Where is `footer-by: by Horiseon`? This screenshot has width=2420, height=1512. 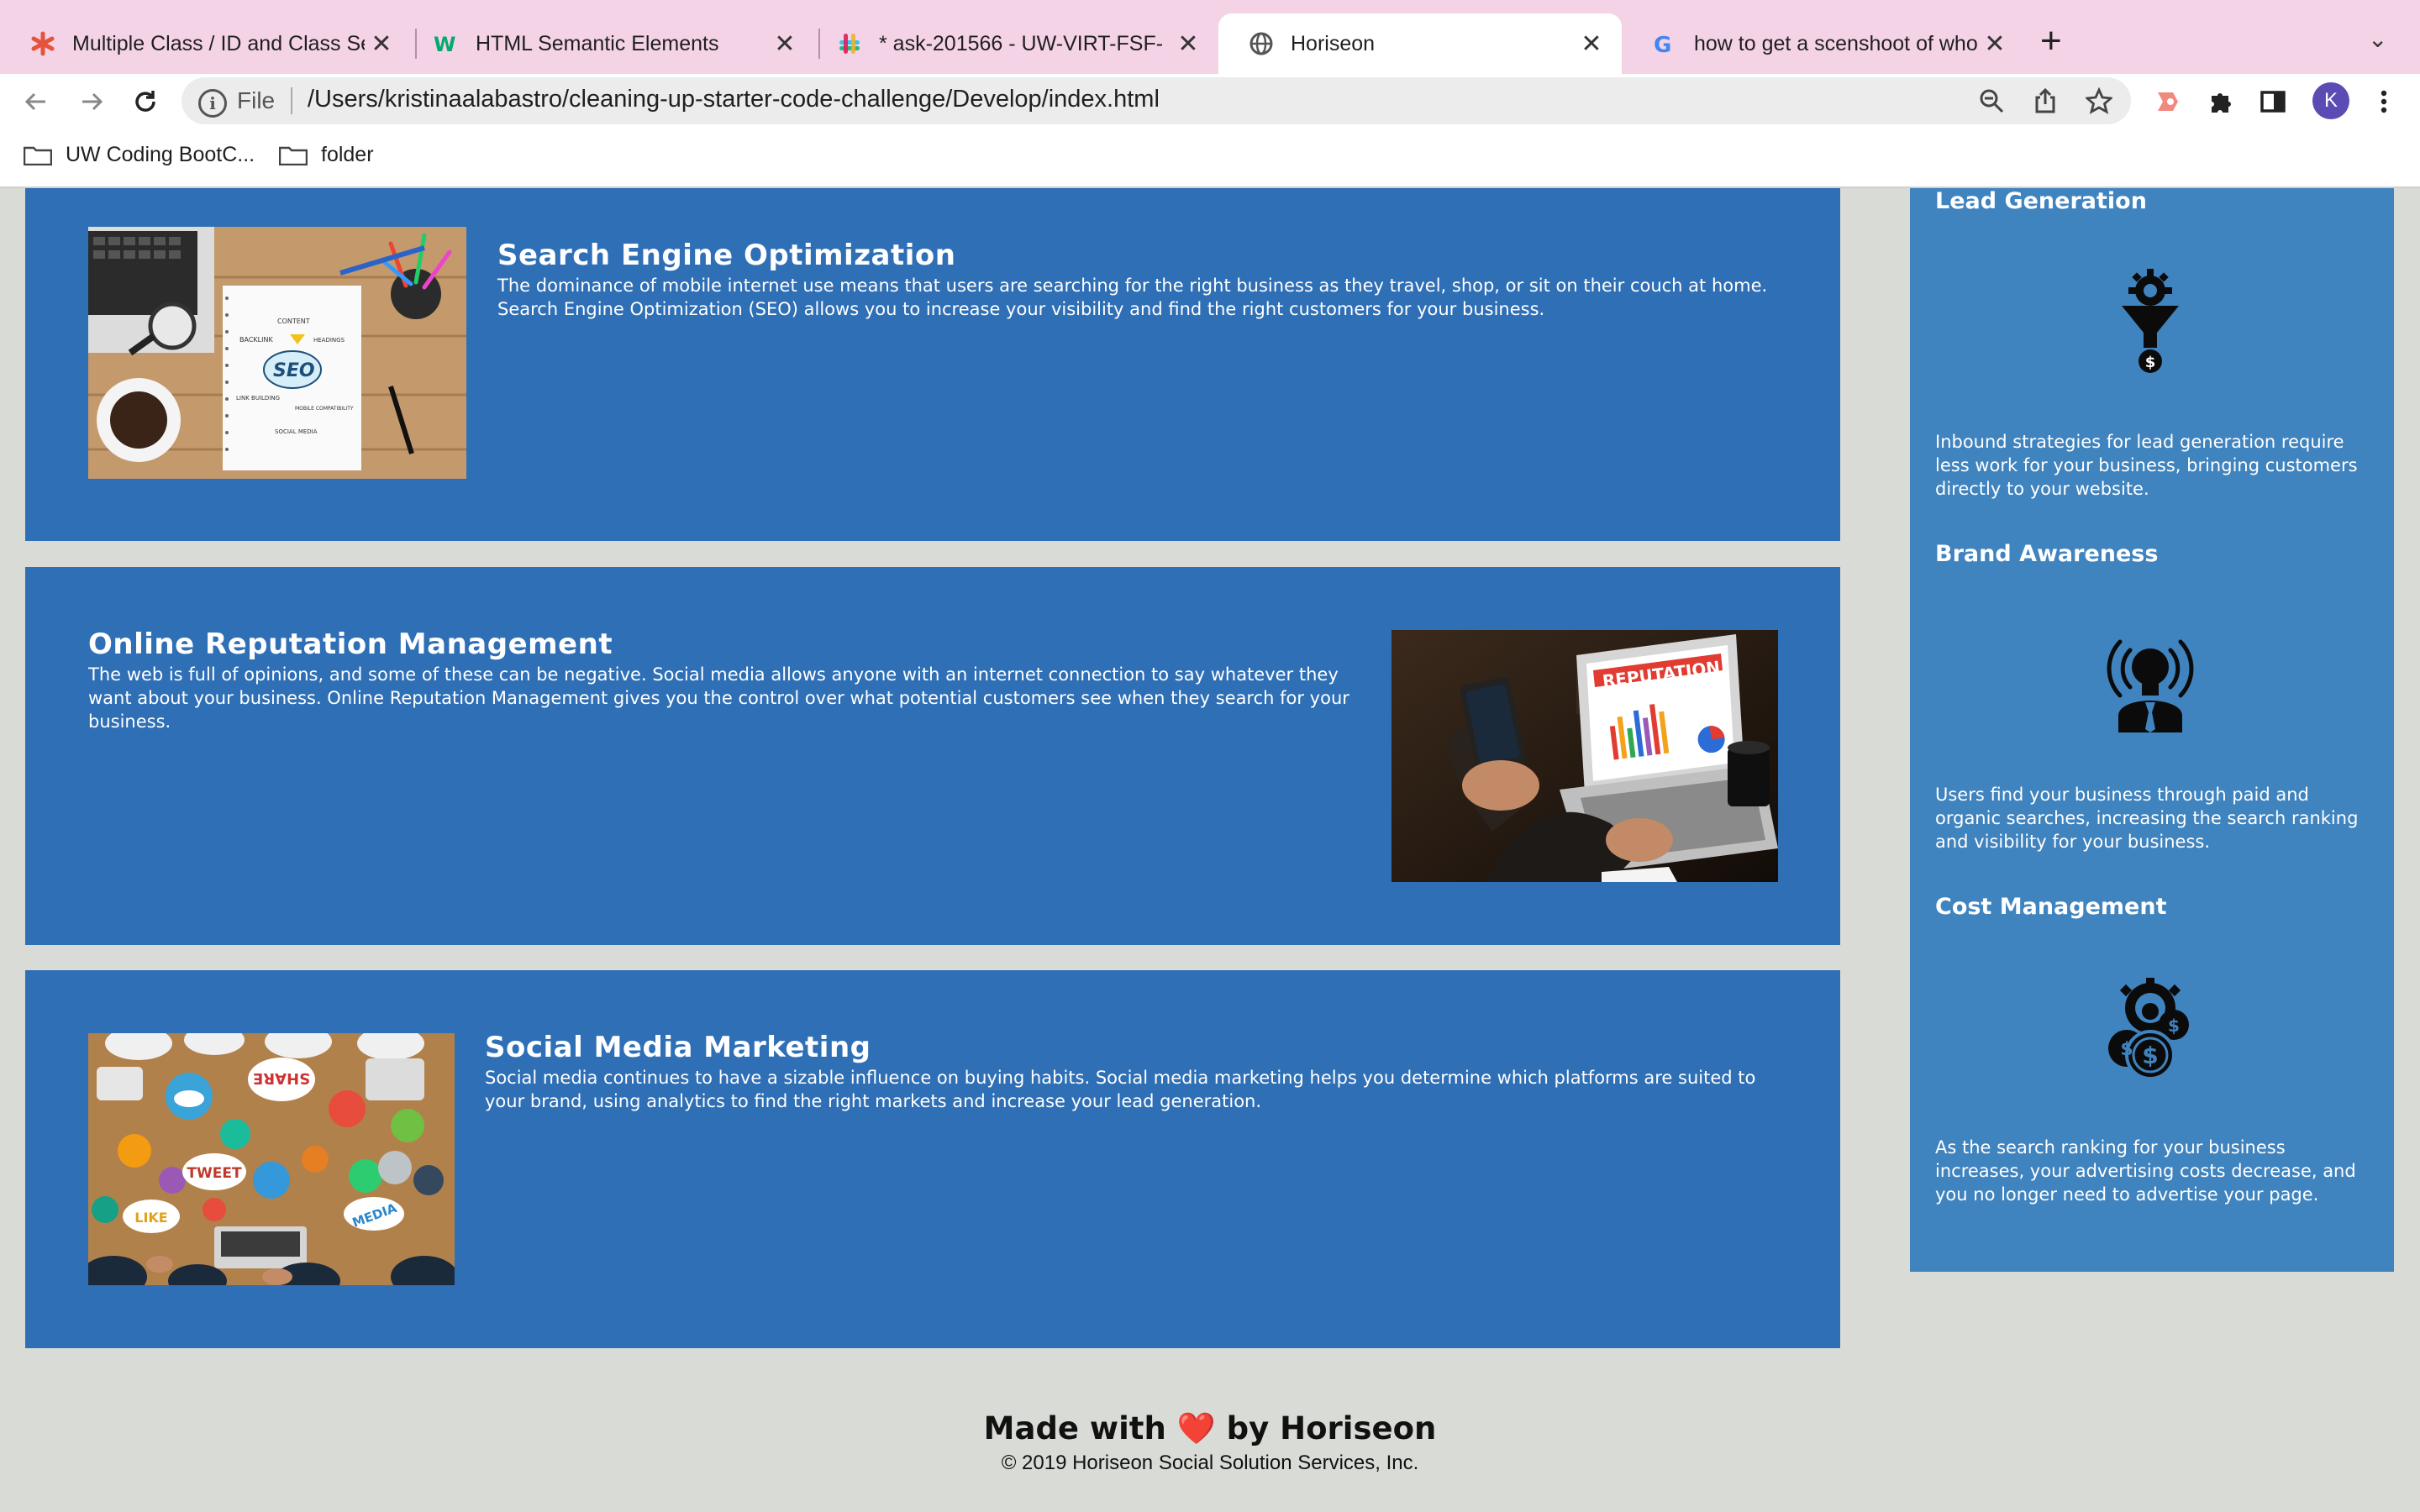 footer-by: by Horiseon is located at coordinates (1331, 1428).